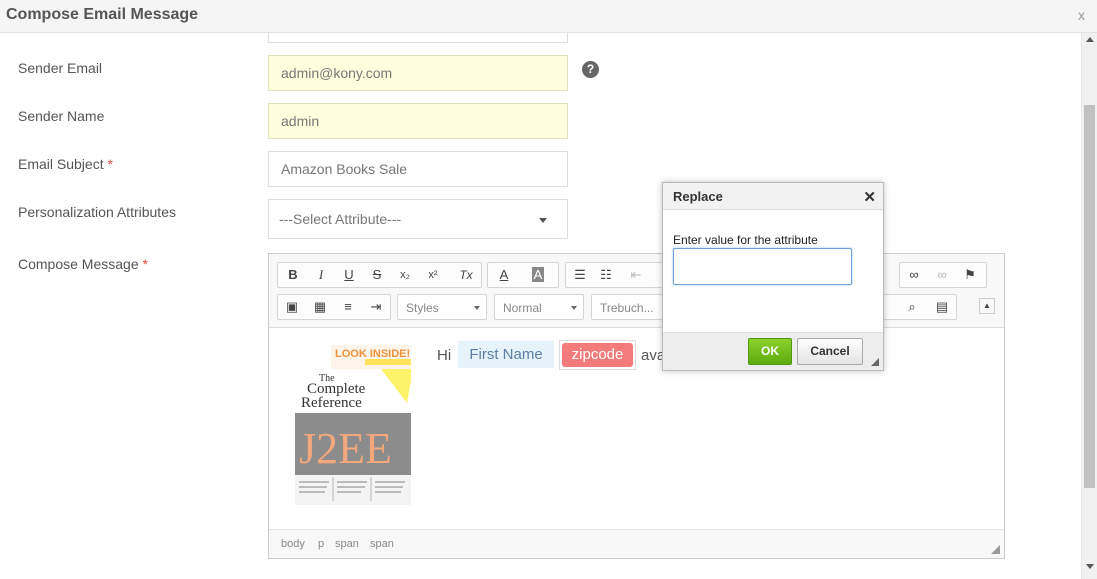 This screenshot has height=579, width=1097. What do you see at coordinates (912, 307) in the screenshot?
I see `preview-icon: ⌕` at bounding box center [912, 307].